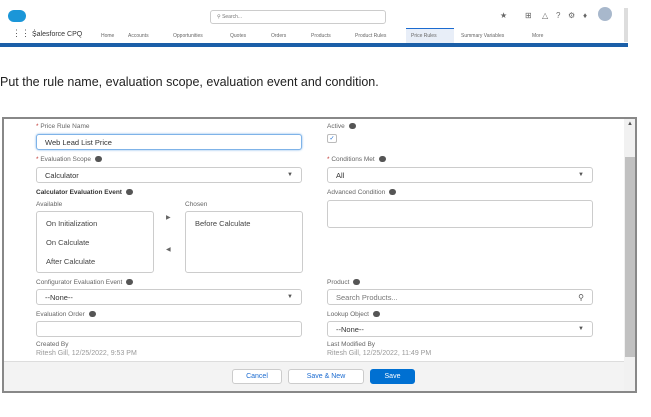 The image size is (651, 417). What do you see at coordinates (424, 36) in the screenshot?
I see `nav-price-rules: Price Rules` at bounding box center [424, 36].